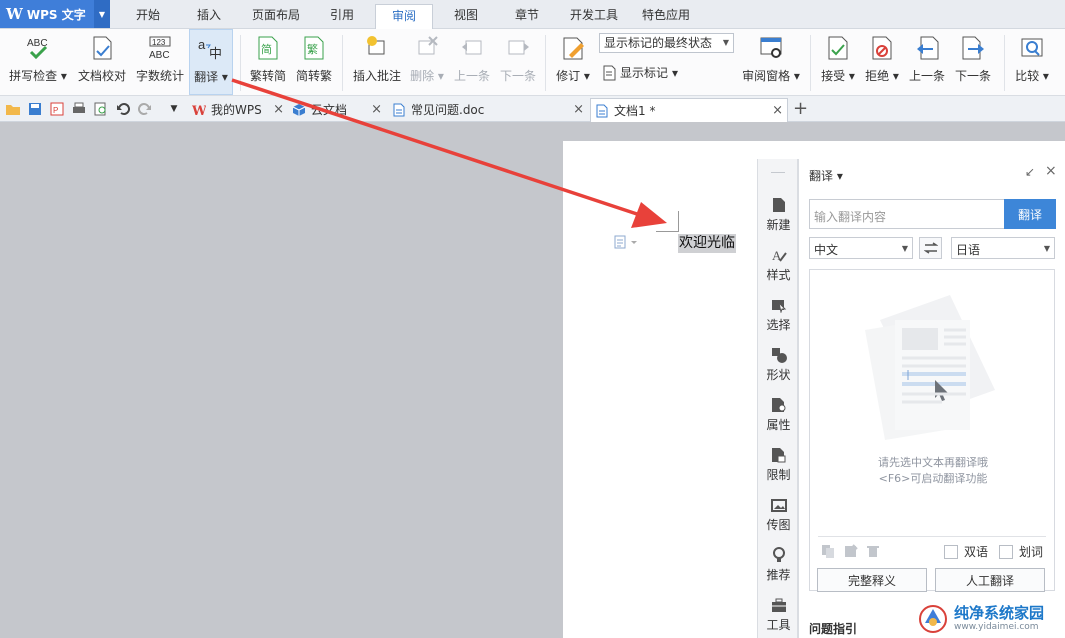  Describe the element at coordinates (1030, 172) in the screenshot. I see `collapse-panel-icon: ↙` at that location.